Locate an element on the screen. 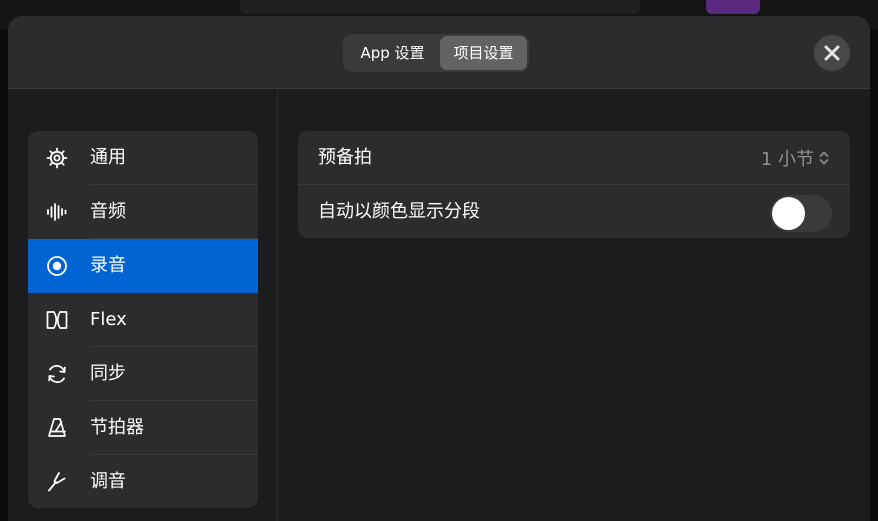 The image size is (878, 521). settings-scope-segmented-control: App 设置 项目设置 is located at coordinates (436, 53).